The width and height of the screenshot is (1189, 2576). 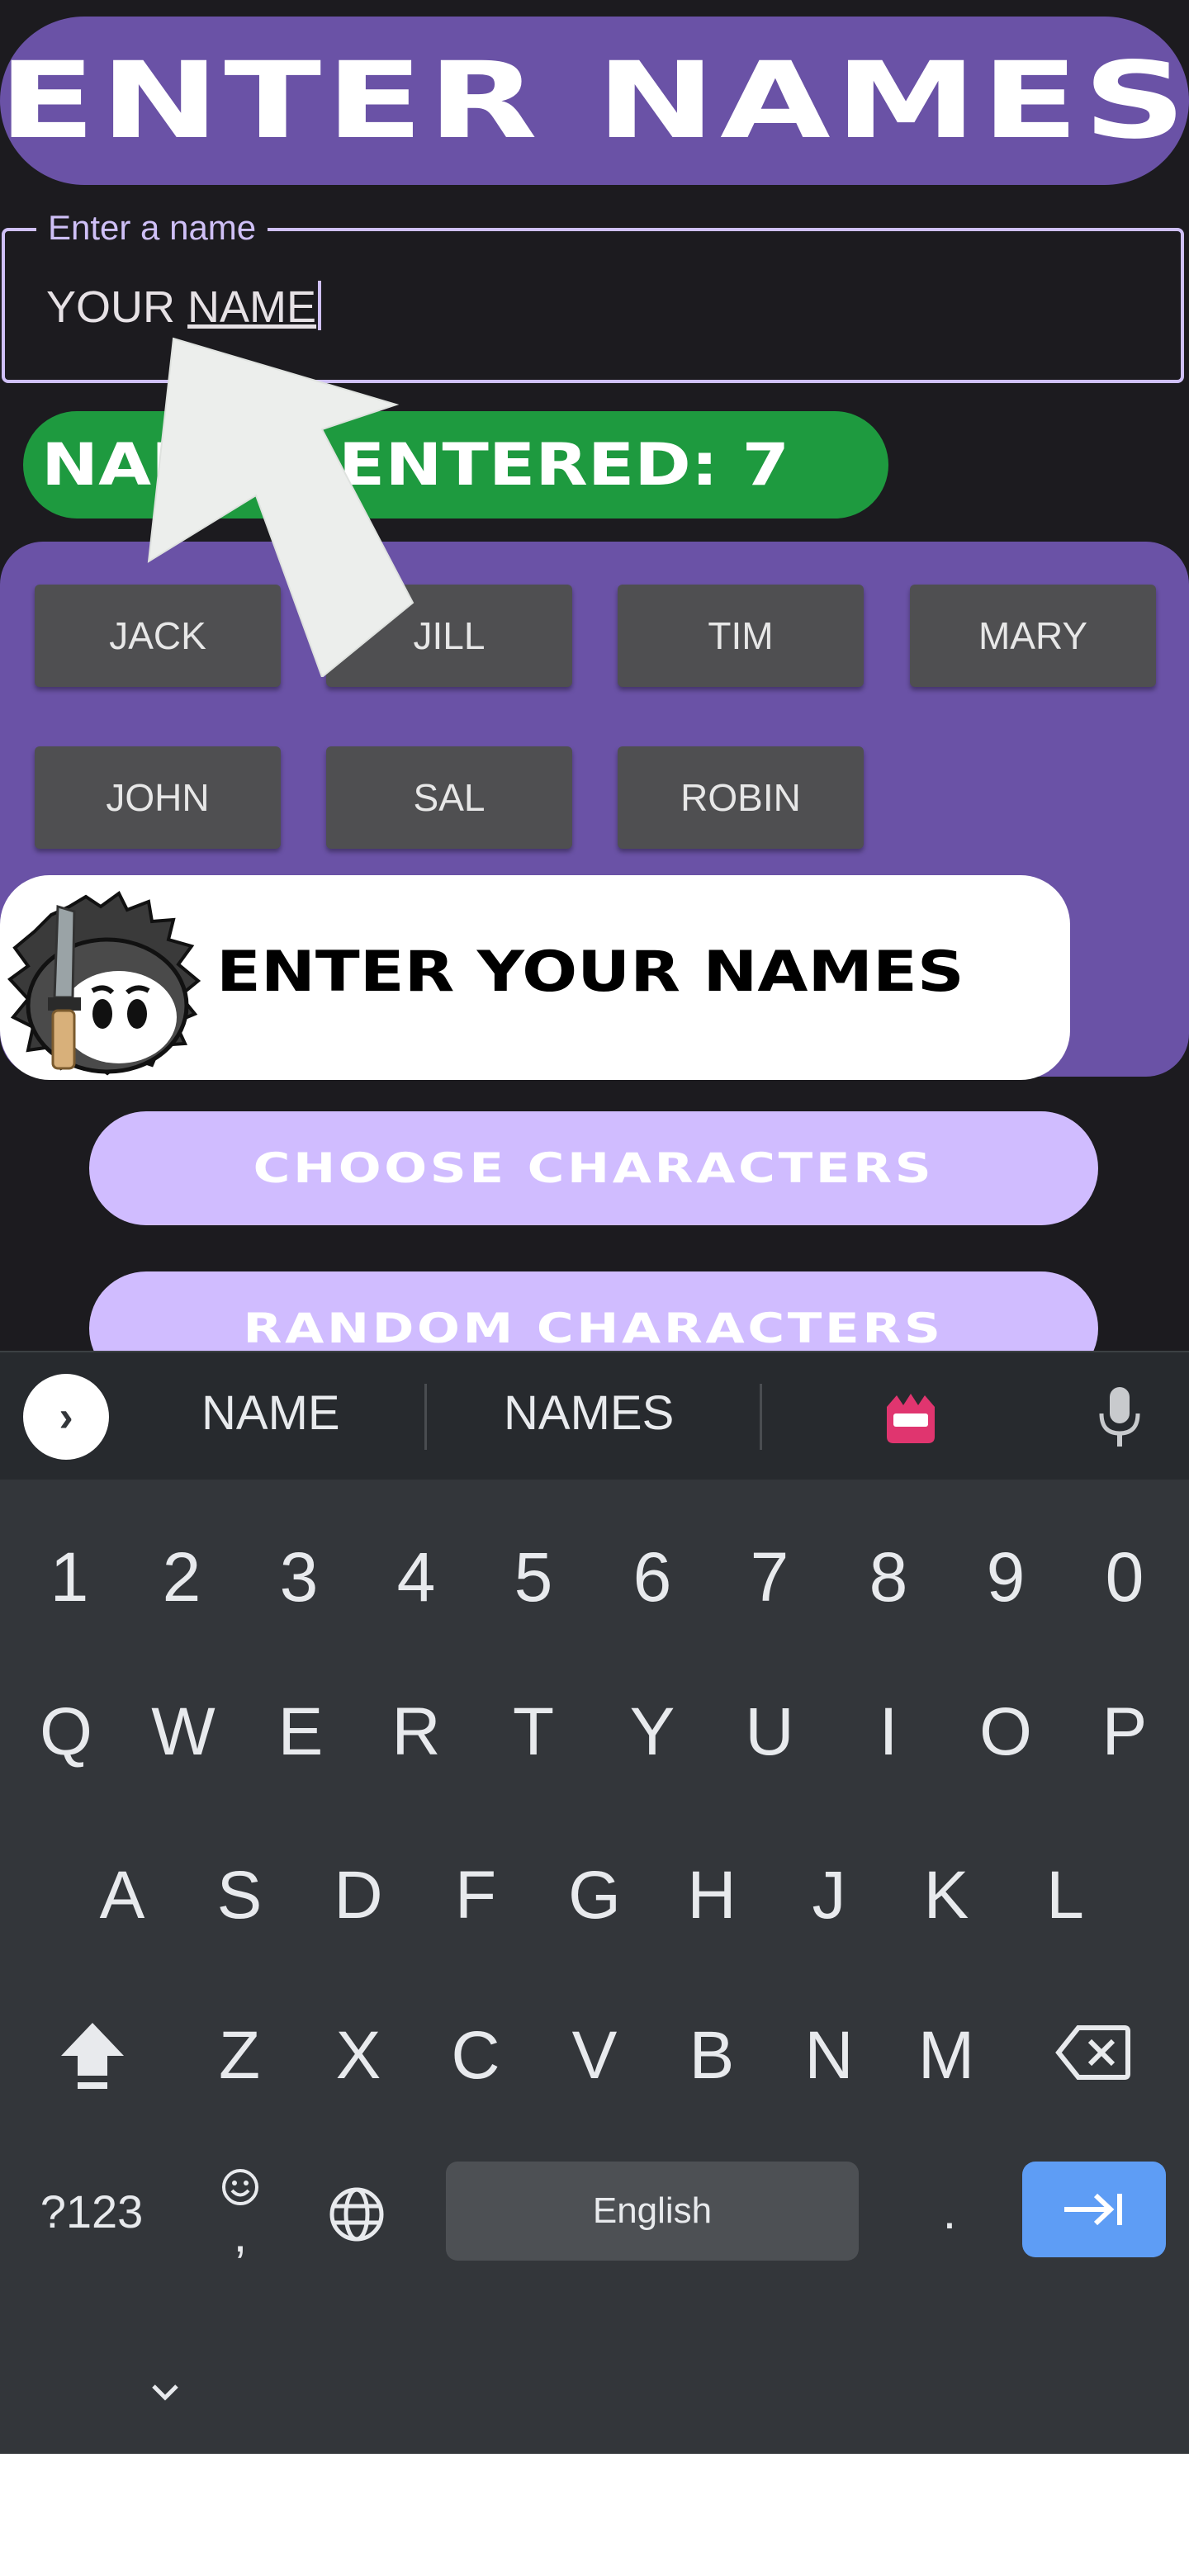 What do you see at coordinates (183, 1732) in the screenshot?
I see `key-w: W` at bounding box center [183, 1732].